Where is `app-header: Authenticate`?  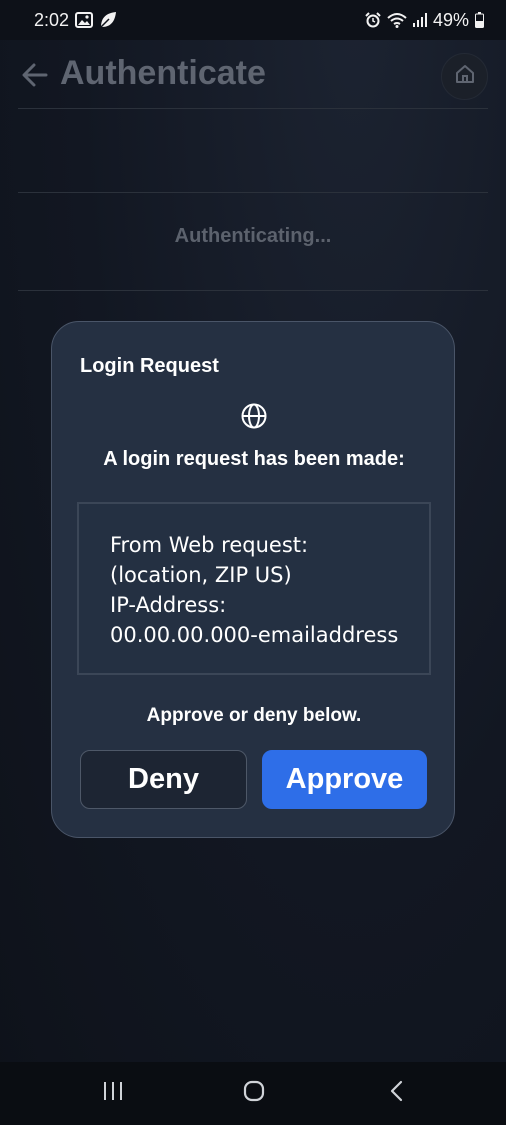
app-header: Authenticate is located at coordinates (253, 75).